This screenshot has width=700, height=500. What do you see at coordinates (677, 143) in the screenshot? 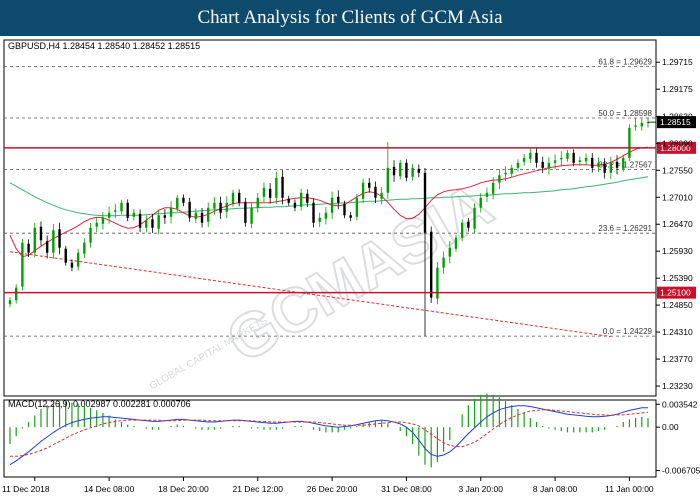
I see `price-tick-label: 1.28090` at bounding box center [677, 143].